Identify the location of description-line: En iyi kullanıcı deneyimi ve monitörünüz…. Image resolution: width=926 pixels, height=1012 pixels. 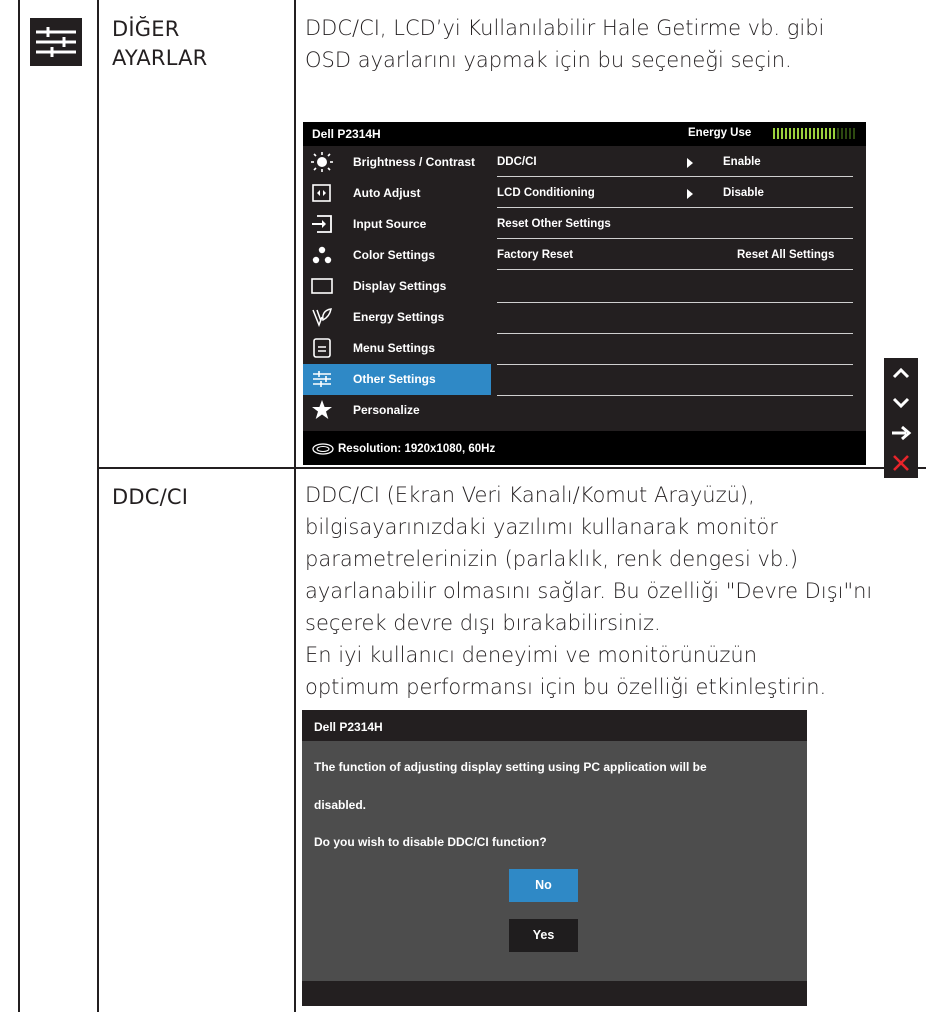
(531, 655).